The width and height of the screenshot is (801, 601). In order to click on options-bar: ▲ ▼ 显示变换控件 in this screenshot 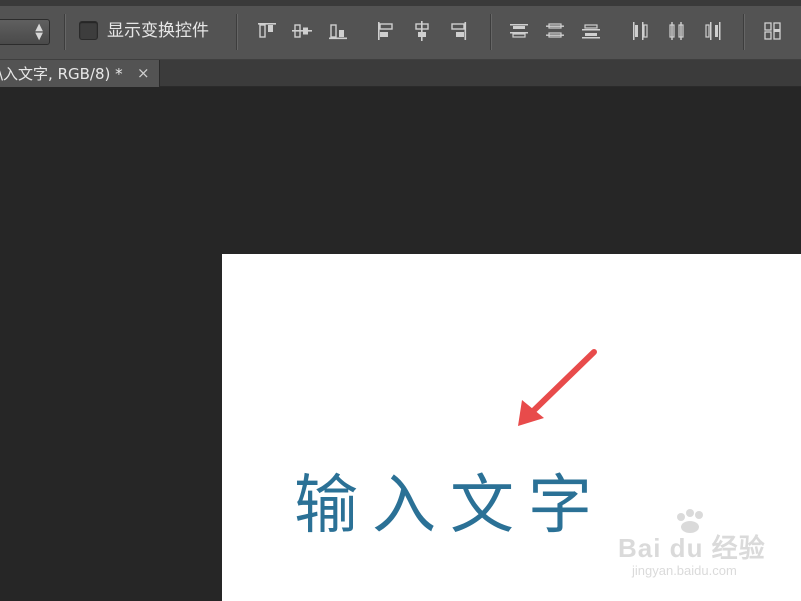, I will do `click(400, 30)`.